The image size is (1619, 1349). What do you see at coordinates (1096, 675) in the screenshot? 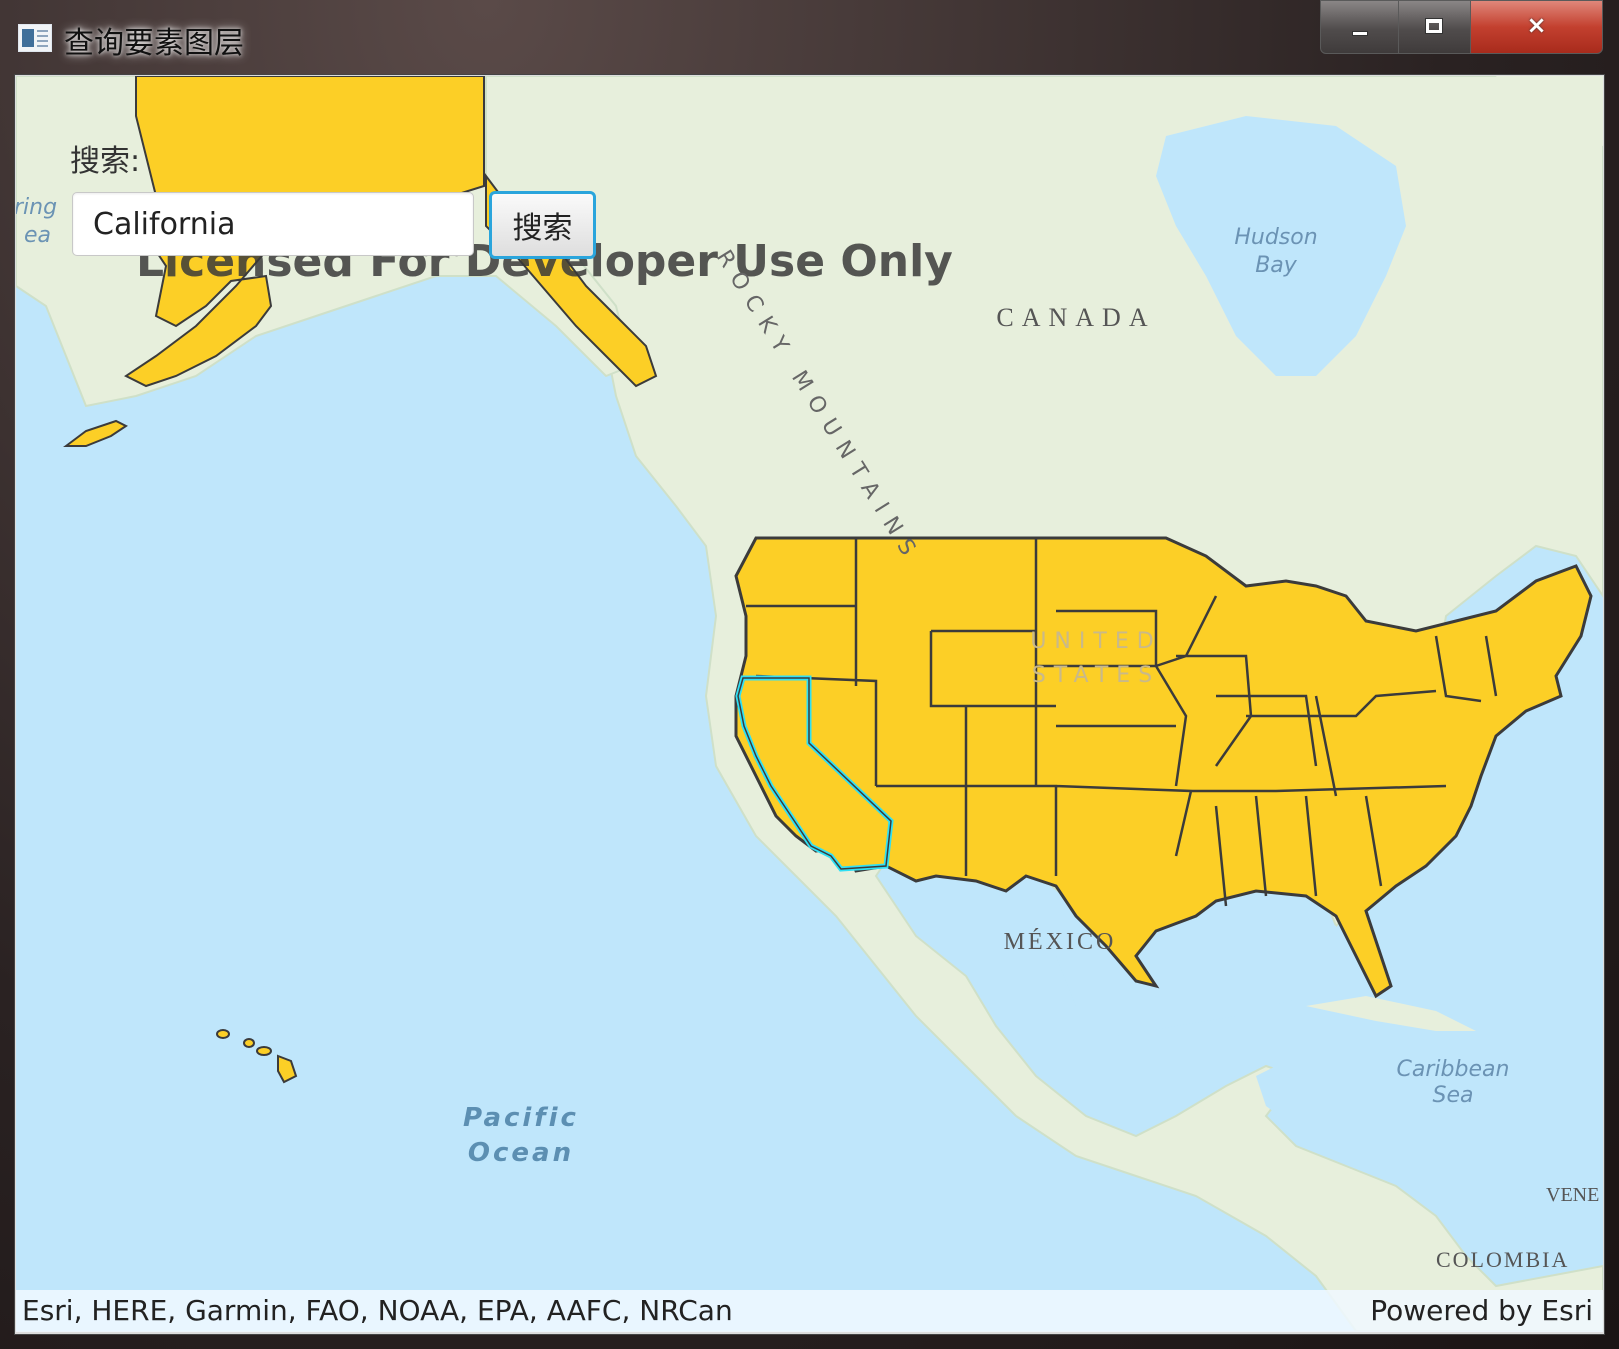
I see `label-united-states-2: STATES` at bounding box center [1096, 675].